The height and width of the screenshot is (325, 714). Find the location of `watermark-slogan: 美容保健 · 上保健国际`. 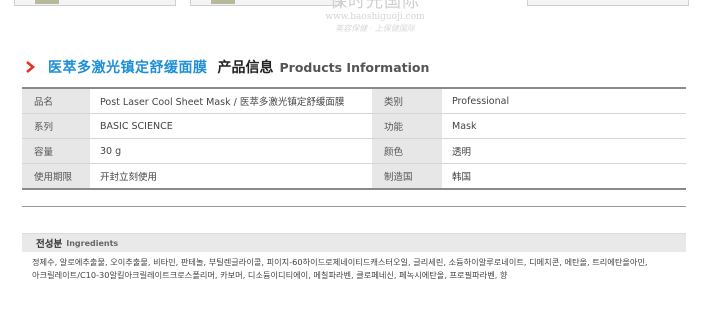

watermark-slogan: 美容保健 · 上保健国际 is located at coordinates (375, 28).